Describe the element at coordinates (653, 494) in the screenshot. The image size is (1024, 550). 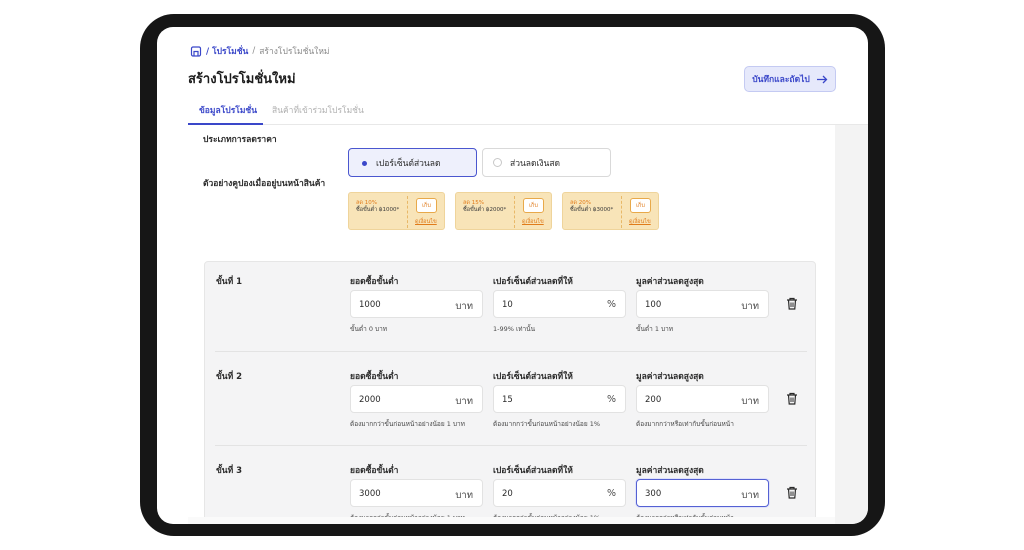
I see `max-discount-value: 300` at that location.